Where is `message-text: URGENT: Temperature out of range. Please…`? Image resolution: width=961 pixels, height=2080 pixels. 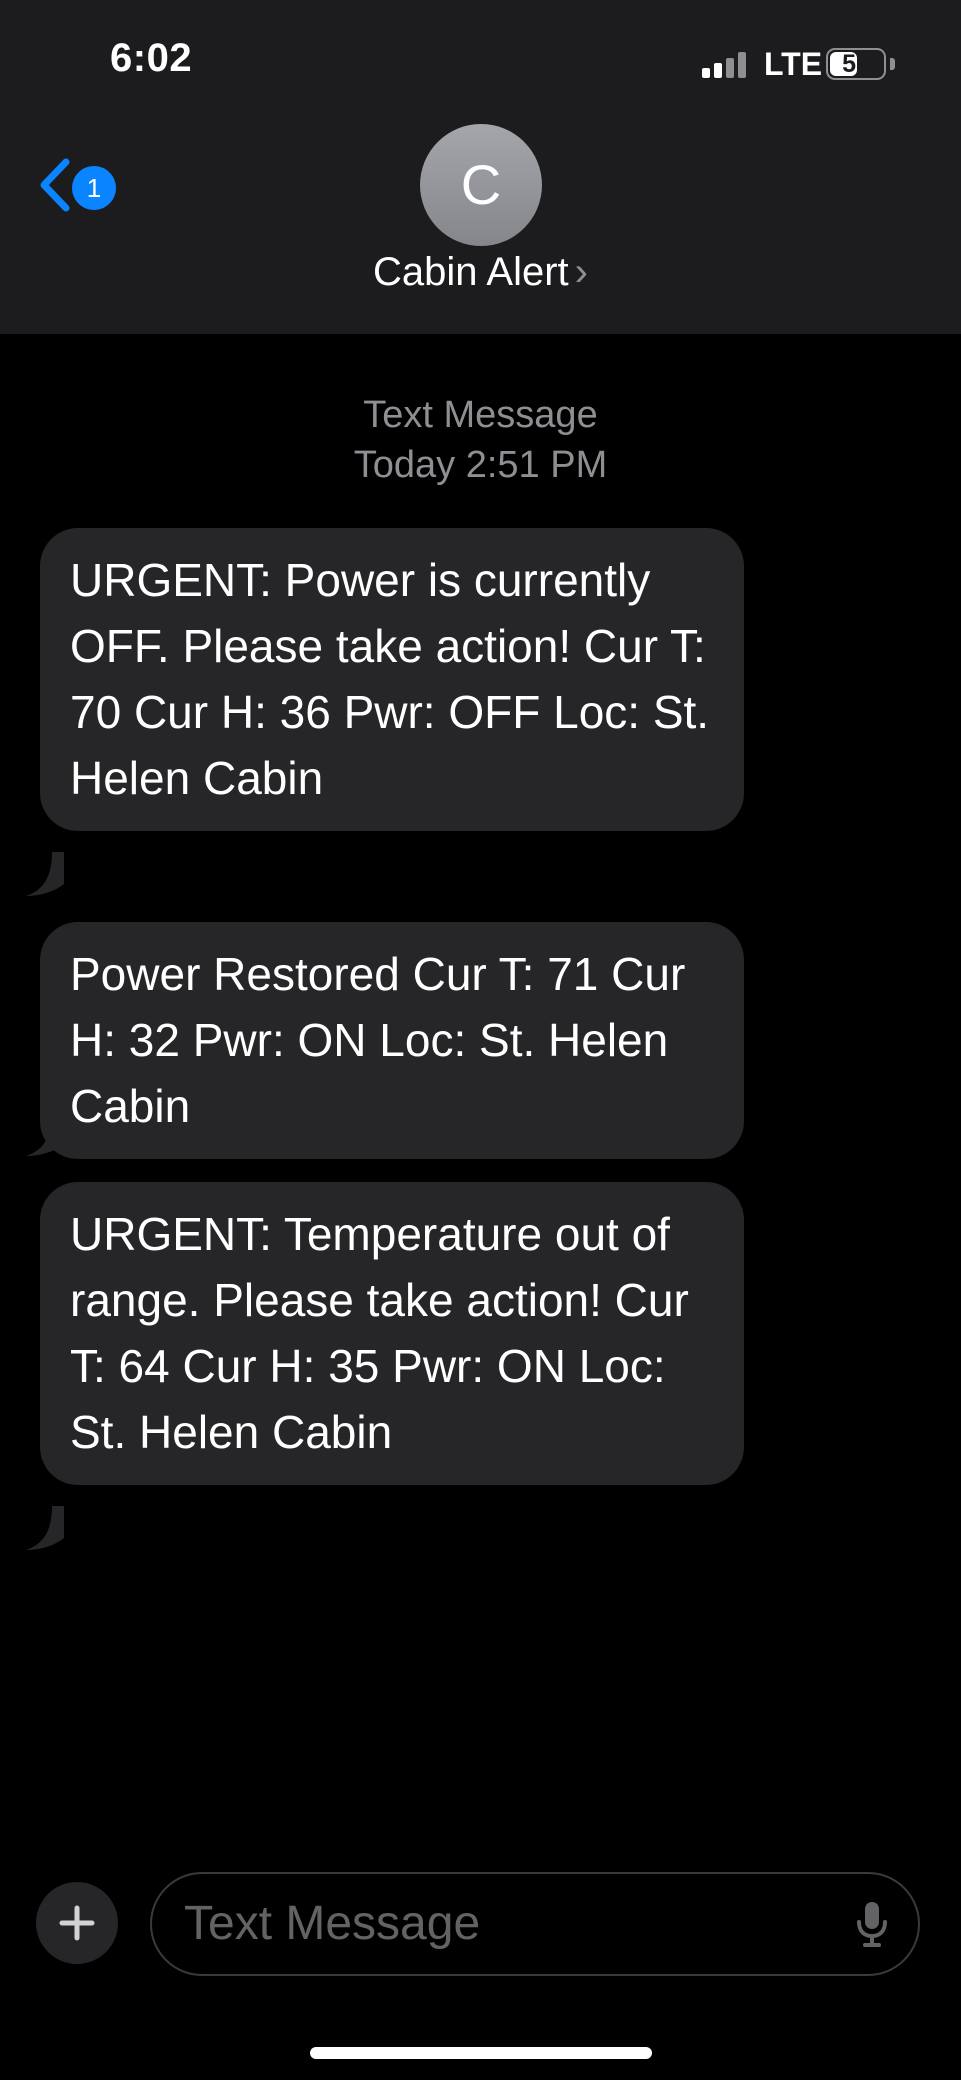
message-text: URGENT: Temperature out of range. Please… is located at coordinates (379, 1333).